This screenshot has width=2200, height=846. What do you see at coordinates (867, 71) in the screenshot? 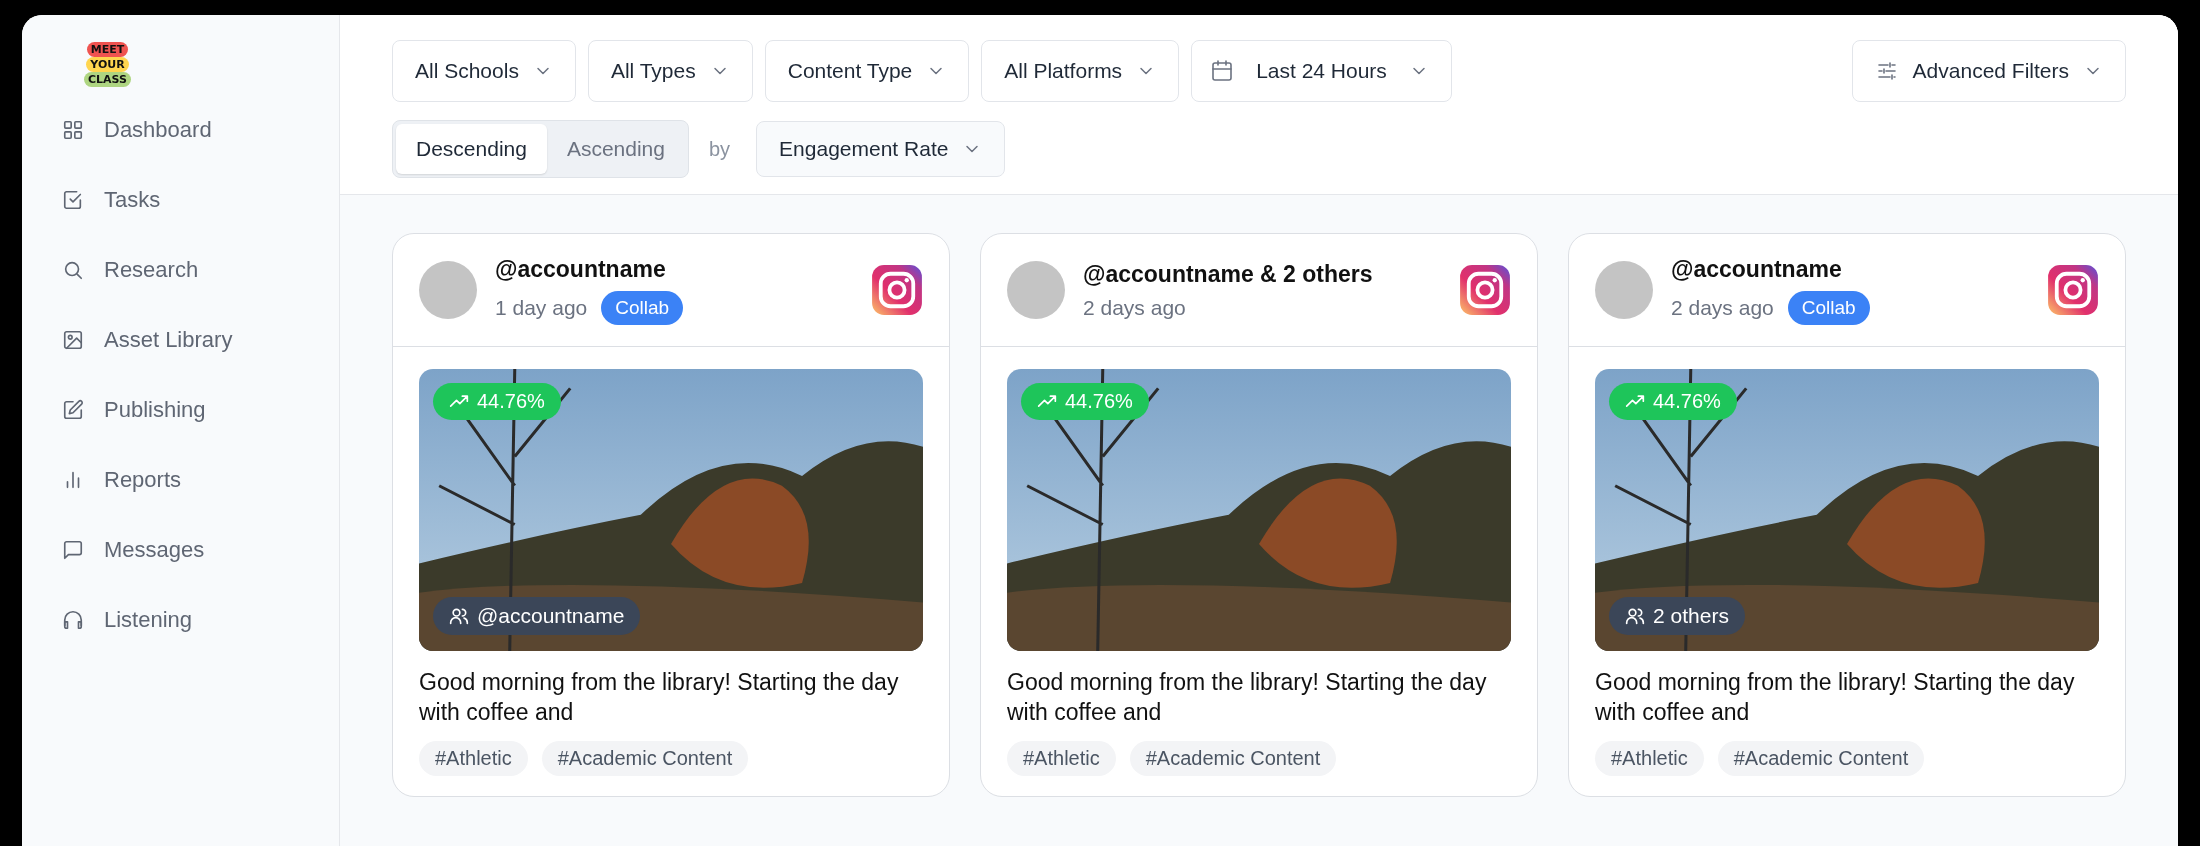
I see `filter-dropdown: Content Type` at bounding box center [867, 71].